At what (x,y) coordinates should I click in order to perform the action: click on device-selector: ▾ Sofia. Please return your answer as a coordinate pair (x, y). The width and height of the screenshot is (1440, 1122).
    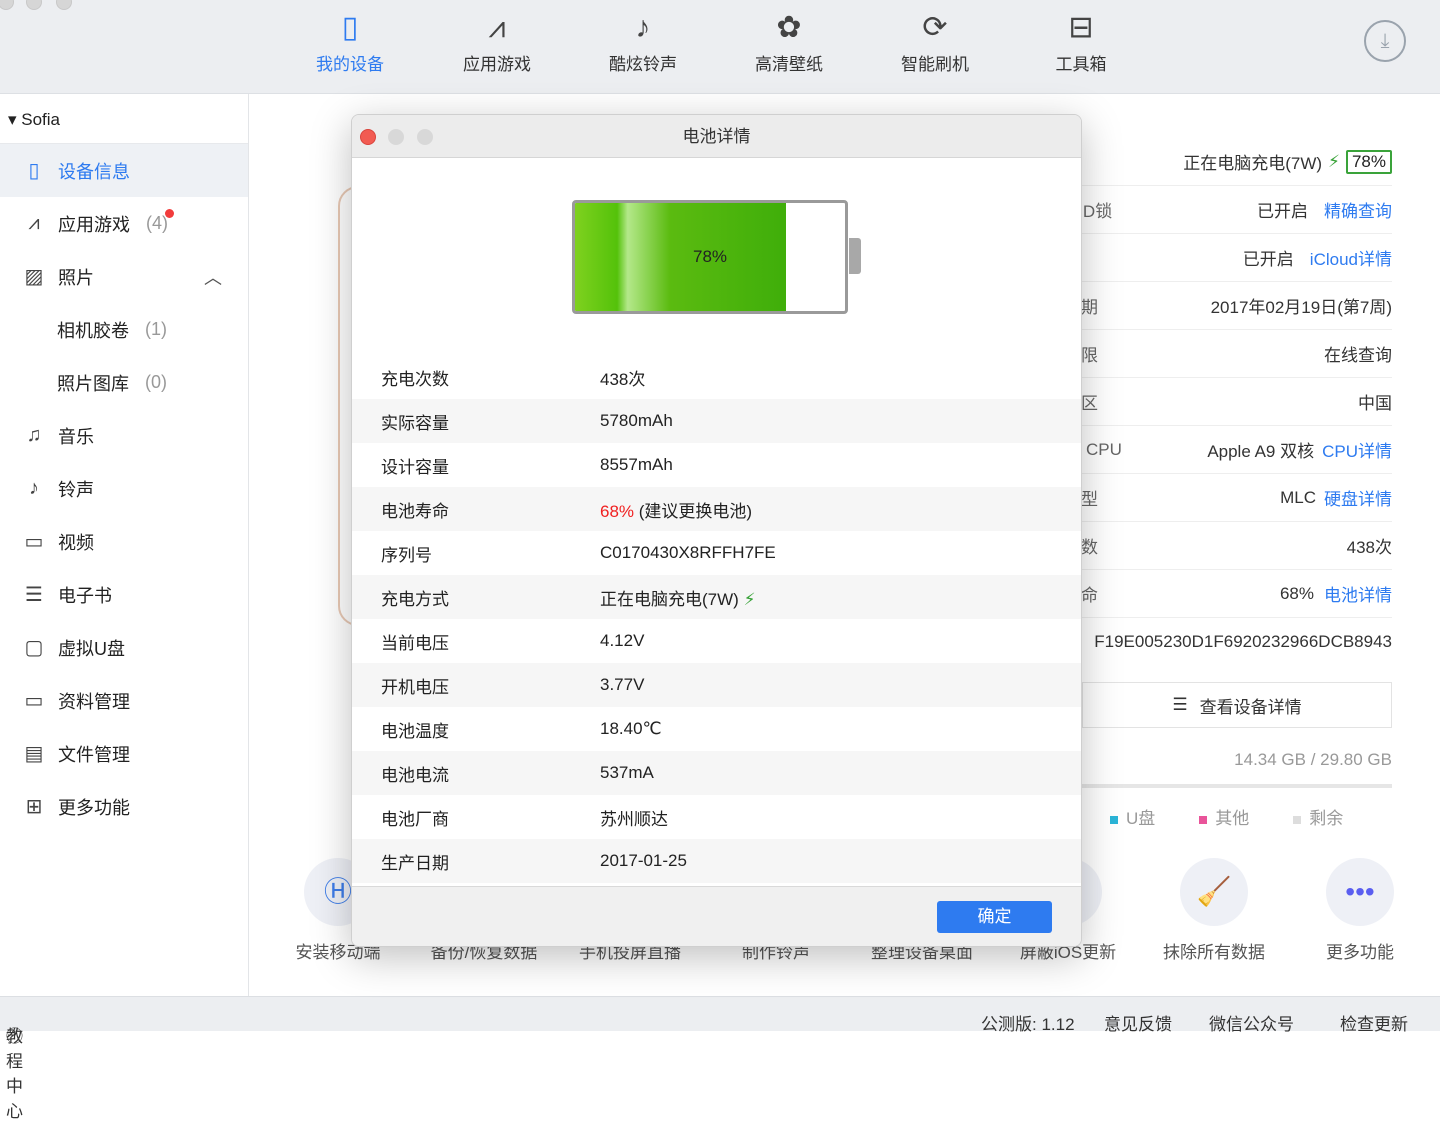
    Looking at the image, I should click on (124, 119).